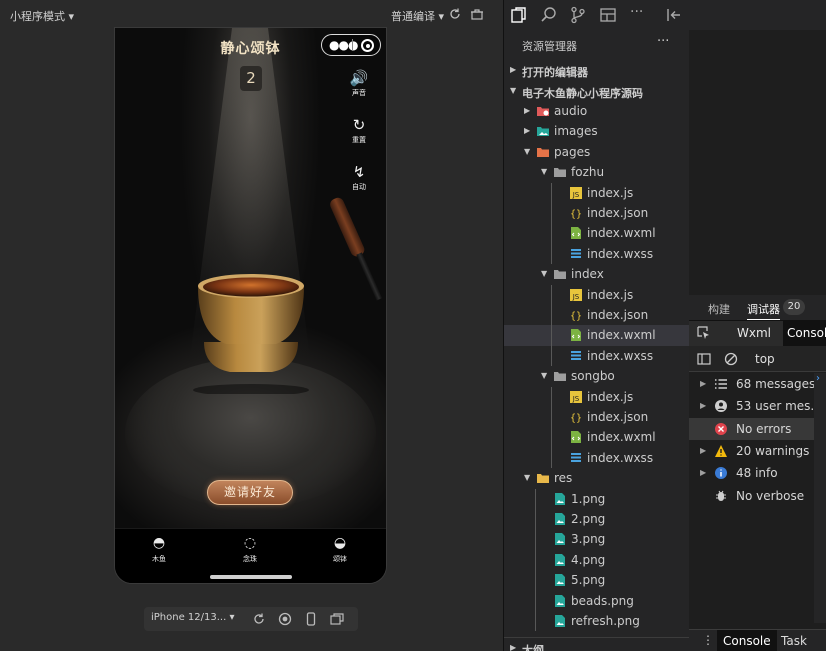 Image resolution: width=826 pixels, height=651 pixels. What do you see at coordinates (259, 619) in the screenshot?
I see `rotate-icon` at bounding box center [259, 619].